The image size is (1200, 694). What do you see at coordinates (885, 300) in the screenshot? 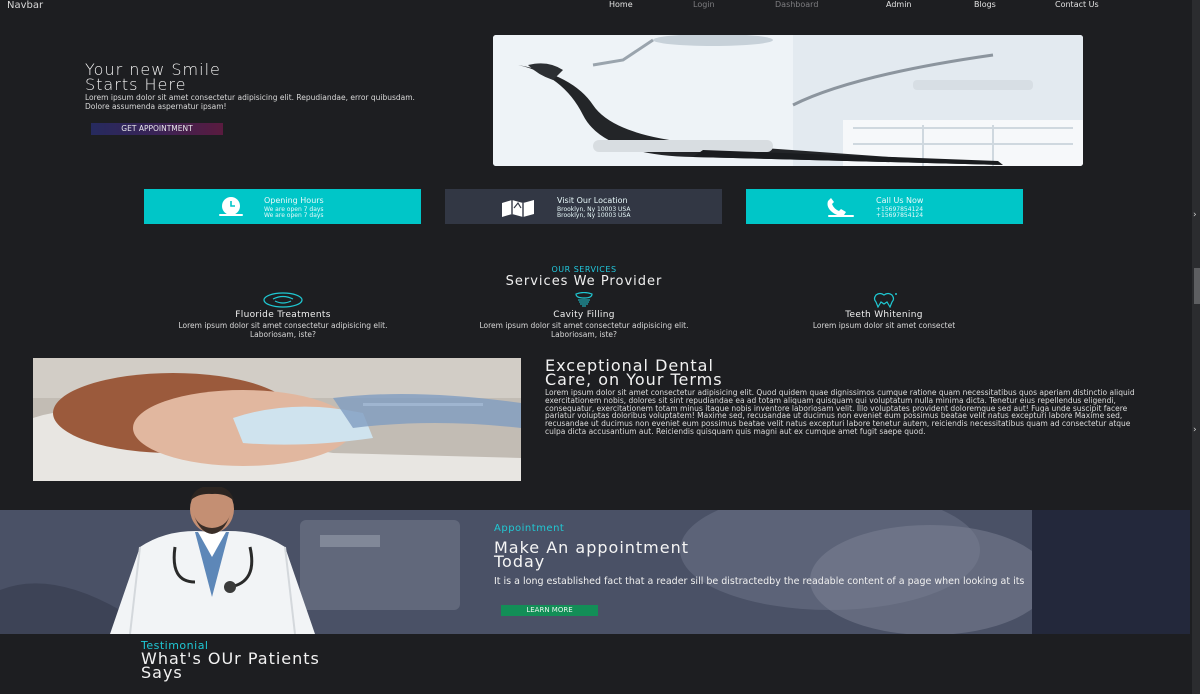
I see `tooth-sparkle-icon` at bounding box center [885, 300].